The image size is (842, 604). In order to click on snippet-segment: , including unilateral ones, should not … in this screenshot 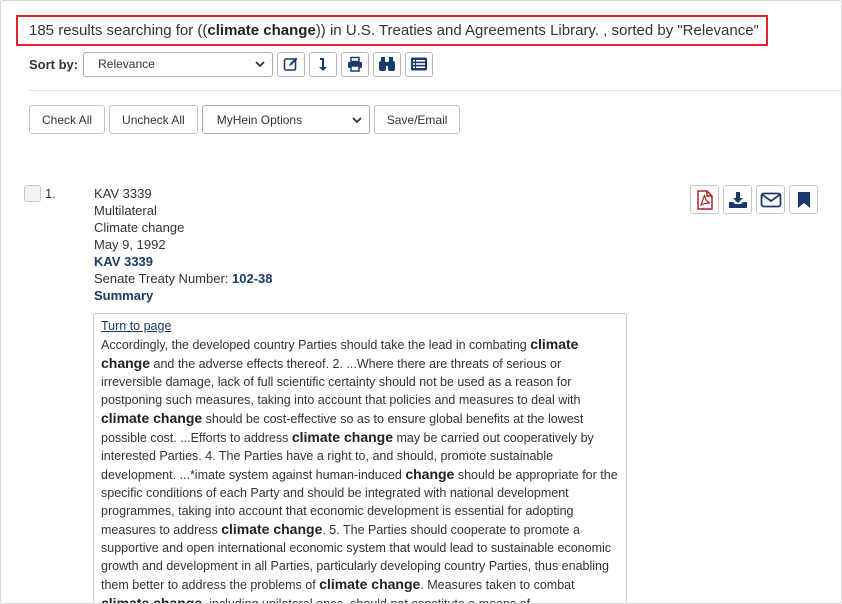, I will do `click(366, 600)`.